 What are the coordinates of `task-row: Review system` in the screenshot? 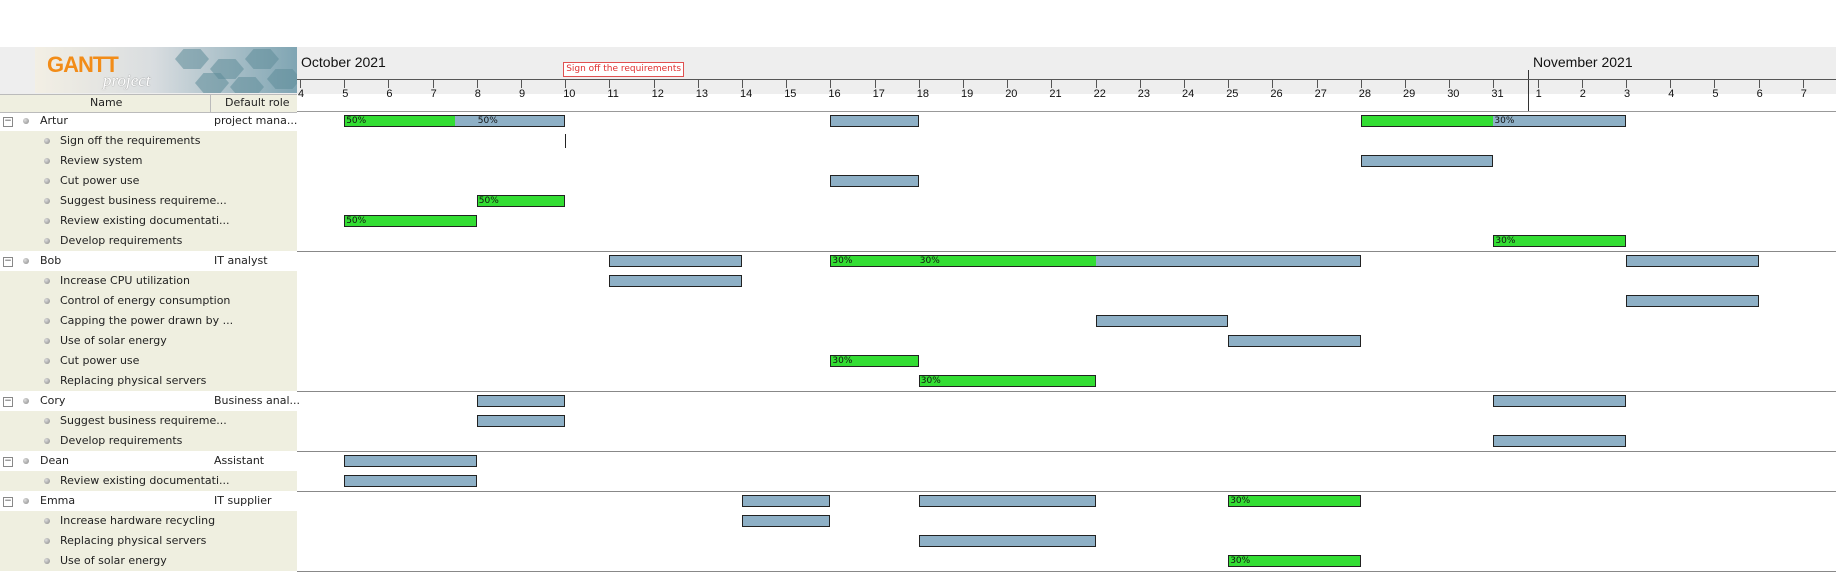 It's located at (918, 161).